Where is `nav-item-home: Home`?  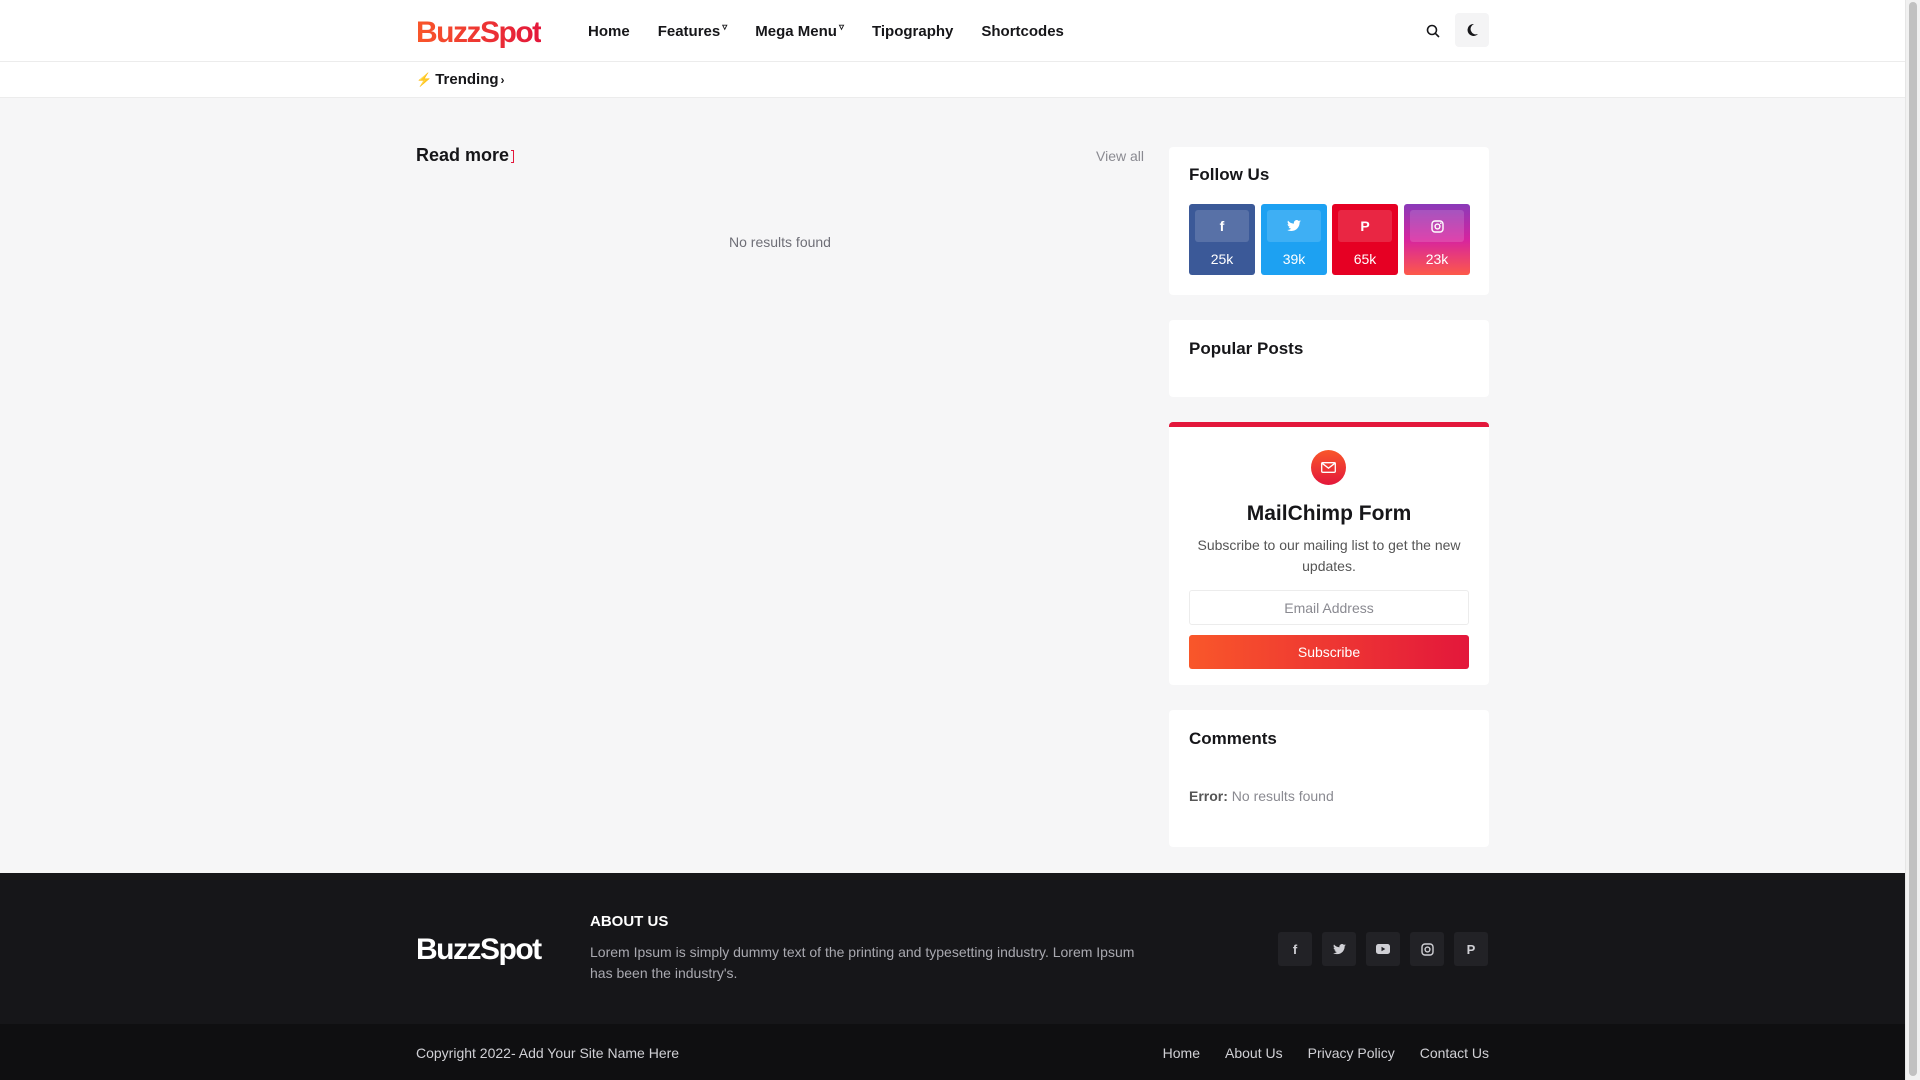 nav-item-home: Home is located at coordinates (609, 31).